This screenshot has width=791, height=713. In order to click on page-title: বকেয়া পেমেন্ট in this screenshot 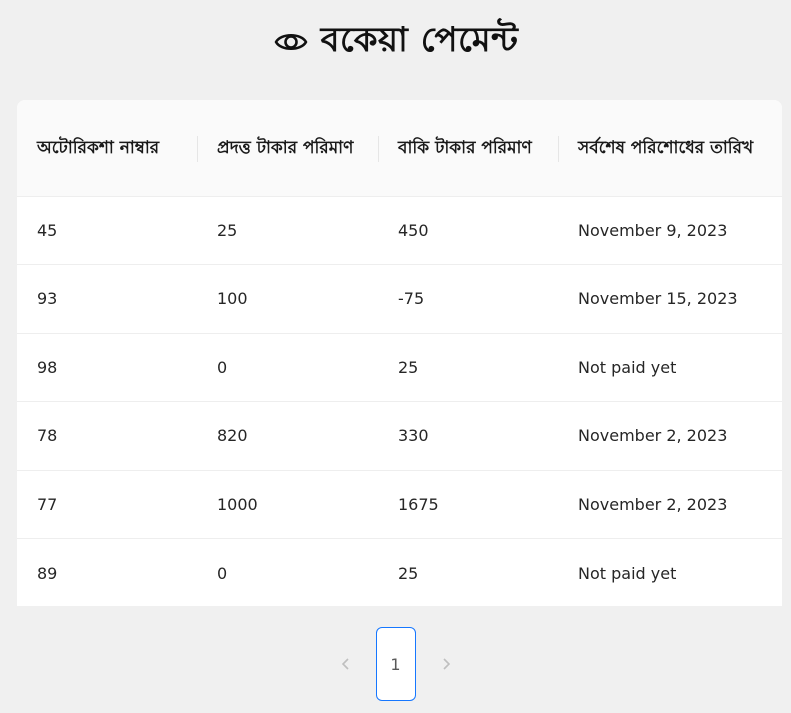, I will do `click(419, 39)`.